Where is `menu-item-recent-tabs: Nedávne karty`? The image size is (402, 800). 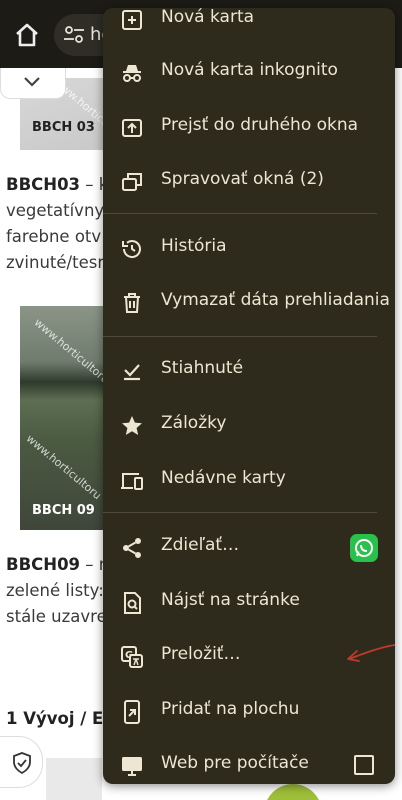 menu-item-recent-tabs: Nedávne karty is located at coordinates (249, 481).